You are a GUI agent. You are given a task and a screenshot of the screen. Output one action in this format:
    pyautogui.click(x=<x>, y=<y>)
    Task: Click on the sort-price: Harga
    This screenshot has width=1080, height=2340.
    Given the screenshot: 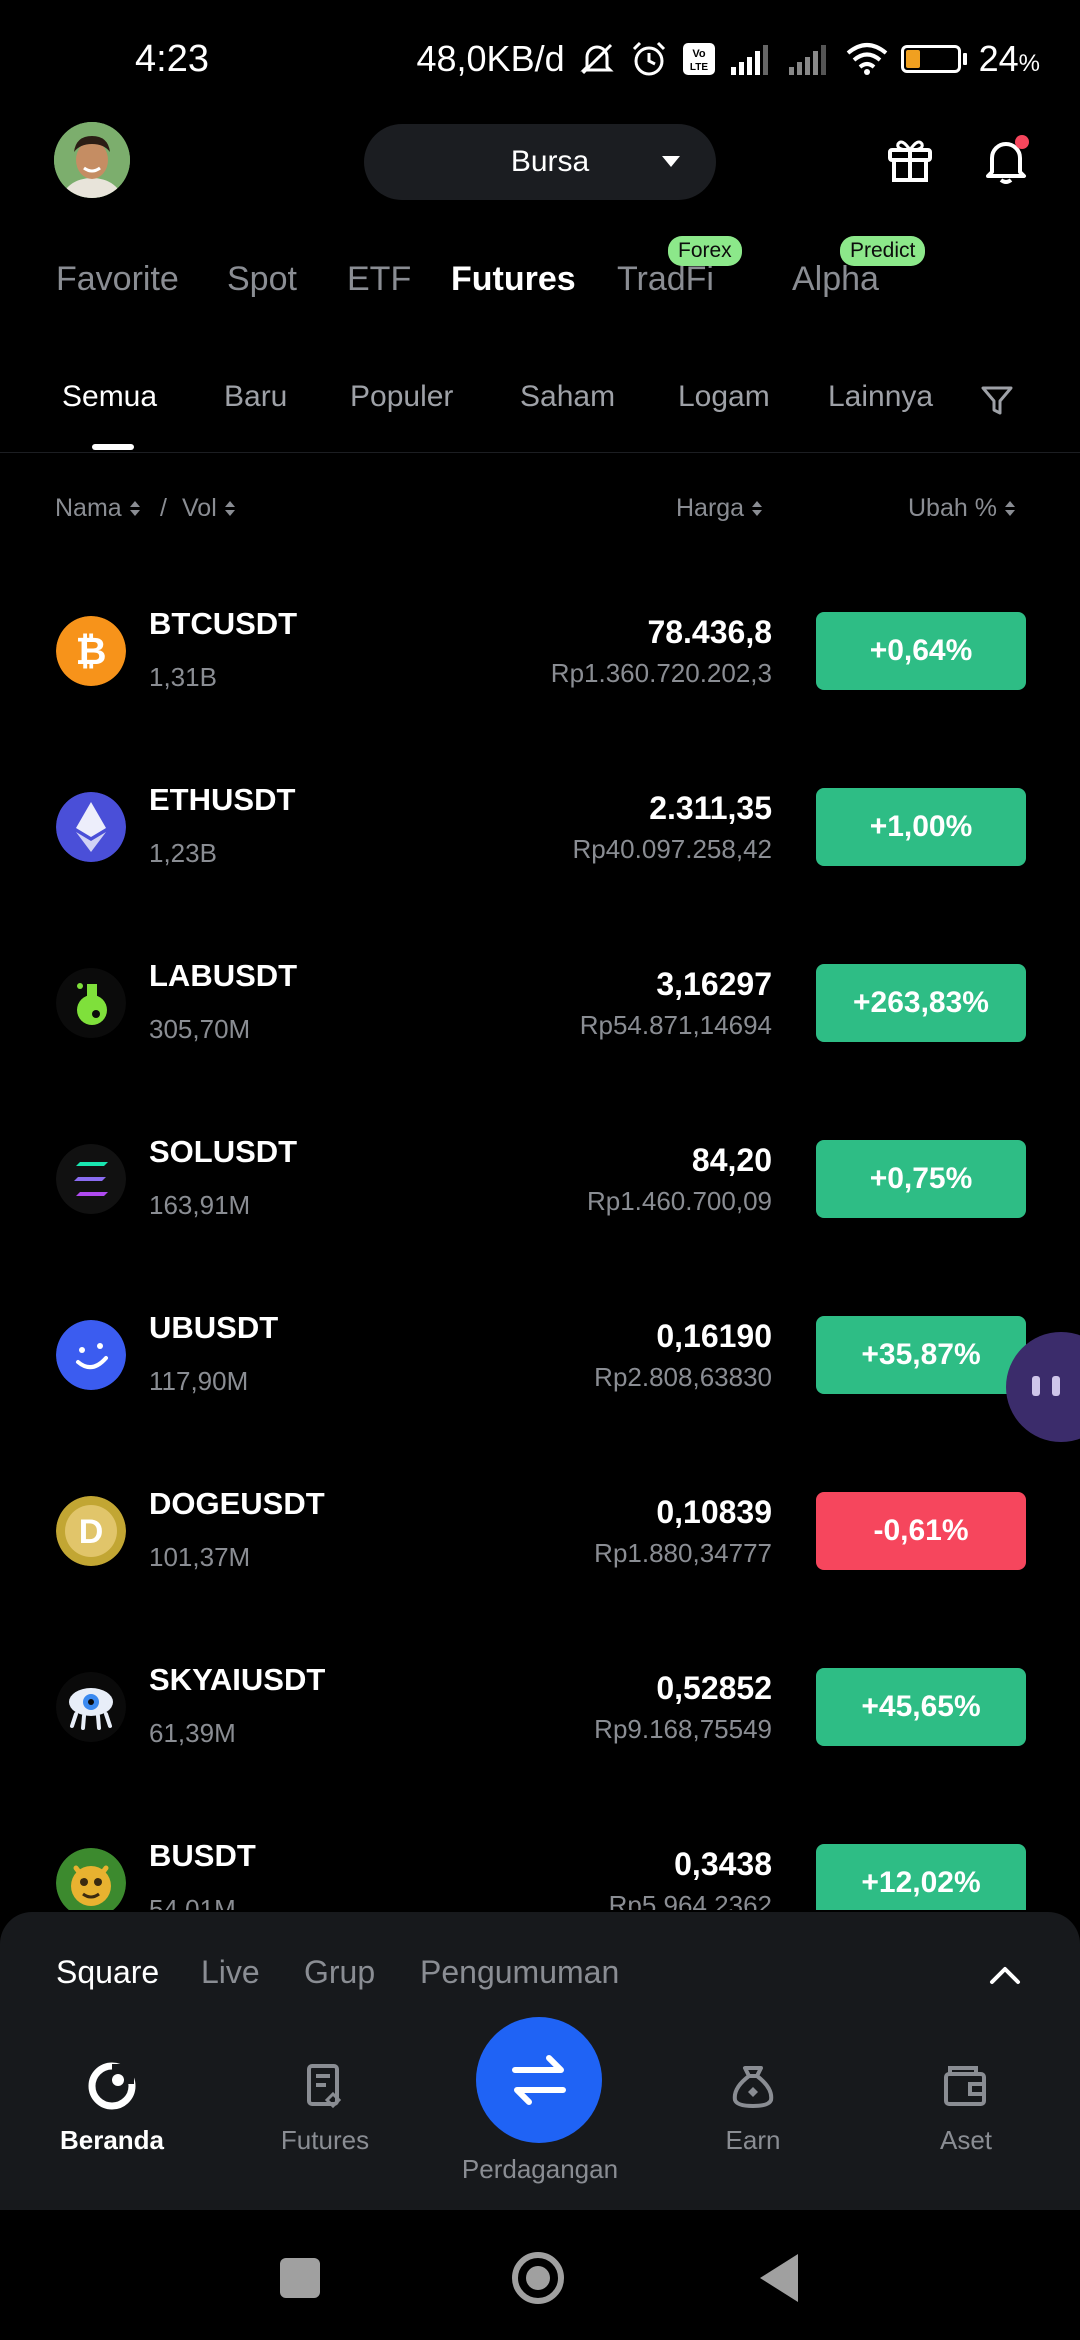 What is the action you would take?
    pyautogui.click(x=719, y=508)
    